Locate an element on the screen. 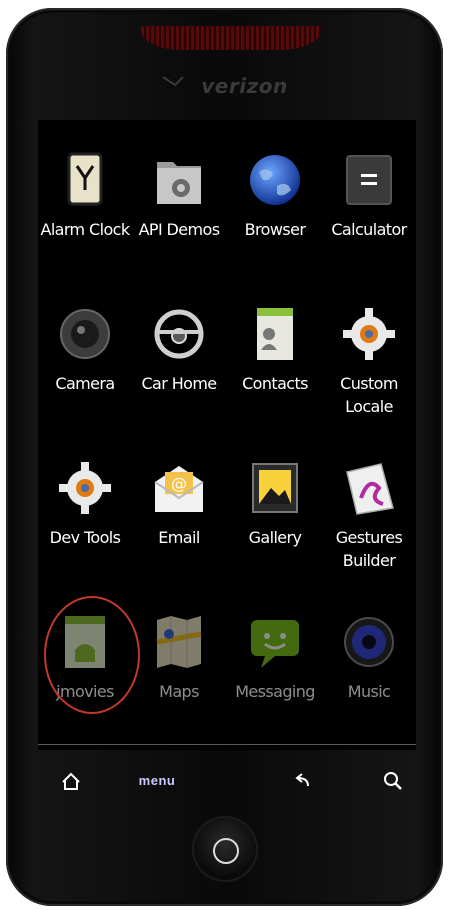 The height and width of the screenshot is (910, 449). app-label: Browser is located at coordinates (275, 229).